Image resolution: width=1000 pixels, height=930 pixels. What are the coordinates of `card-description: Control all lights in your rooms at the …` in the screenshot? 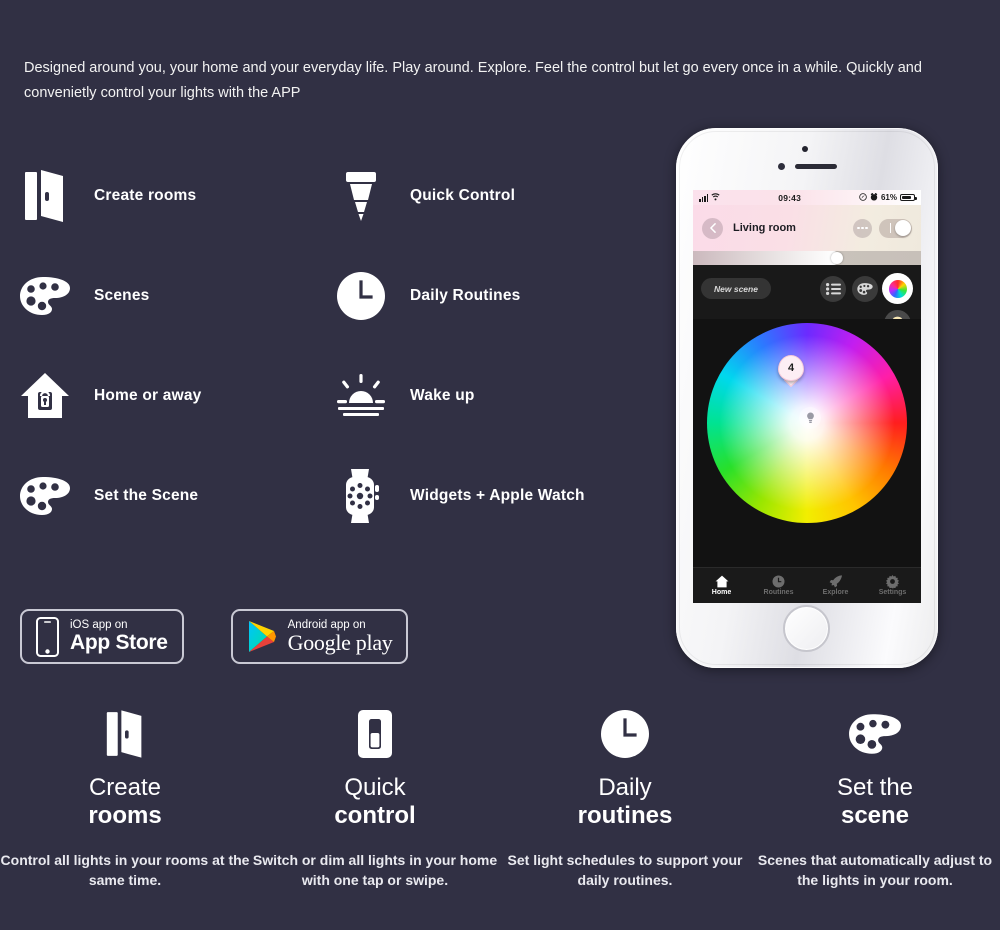 It's located at (125, 869).